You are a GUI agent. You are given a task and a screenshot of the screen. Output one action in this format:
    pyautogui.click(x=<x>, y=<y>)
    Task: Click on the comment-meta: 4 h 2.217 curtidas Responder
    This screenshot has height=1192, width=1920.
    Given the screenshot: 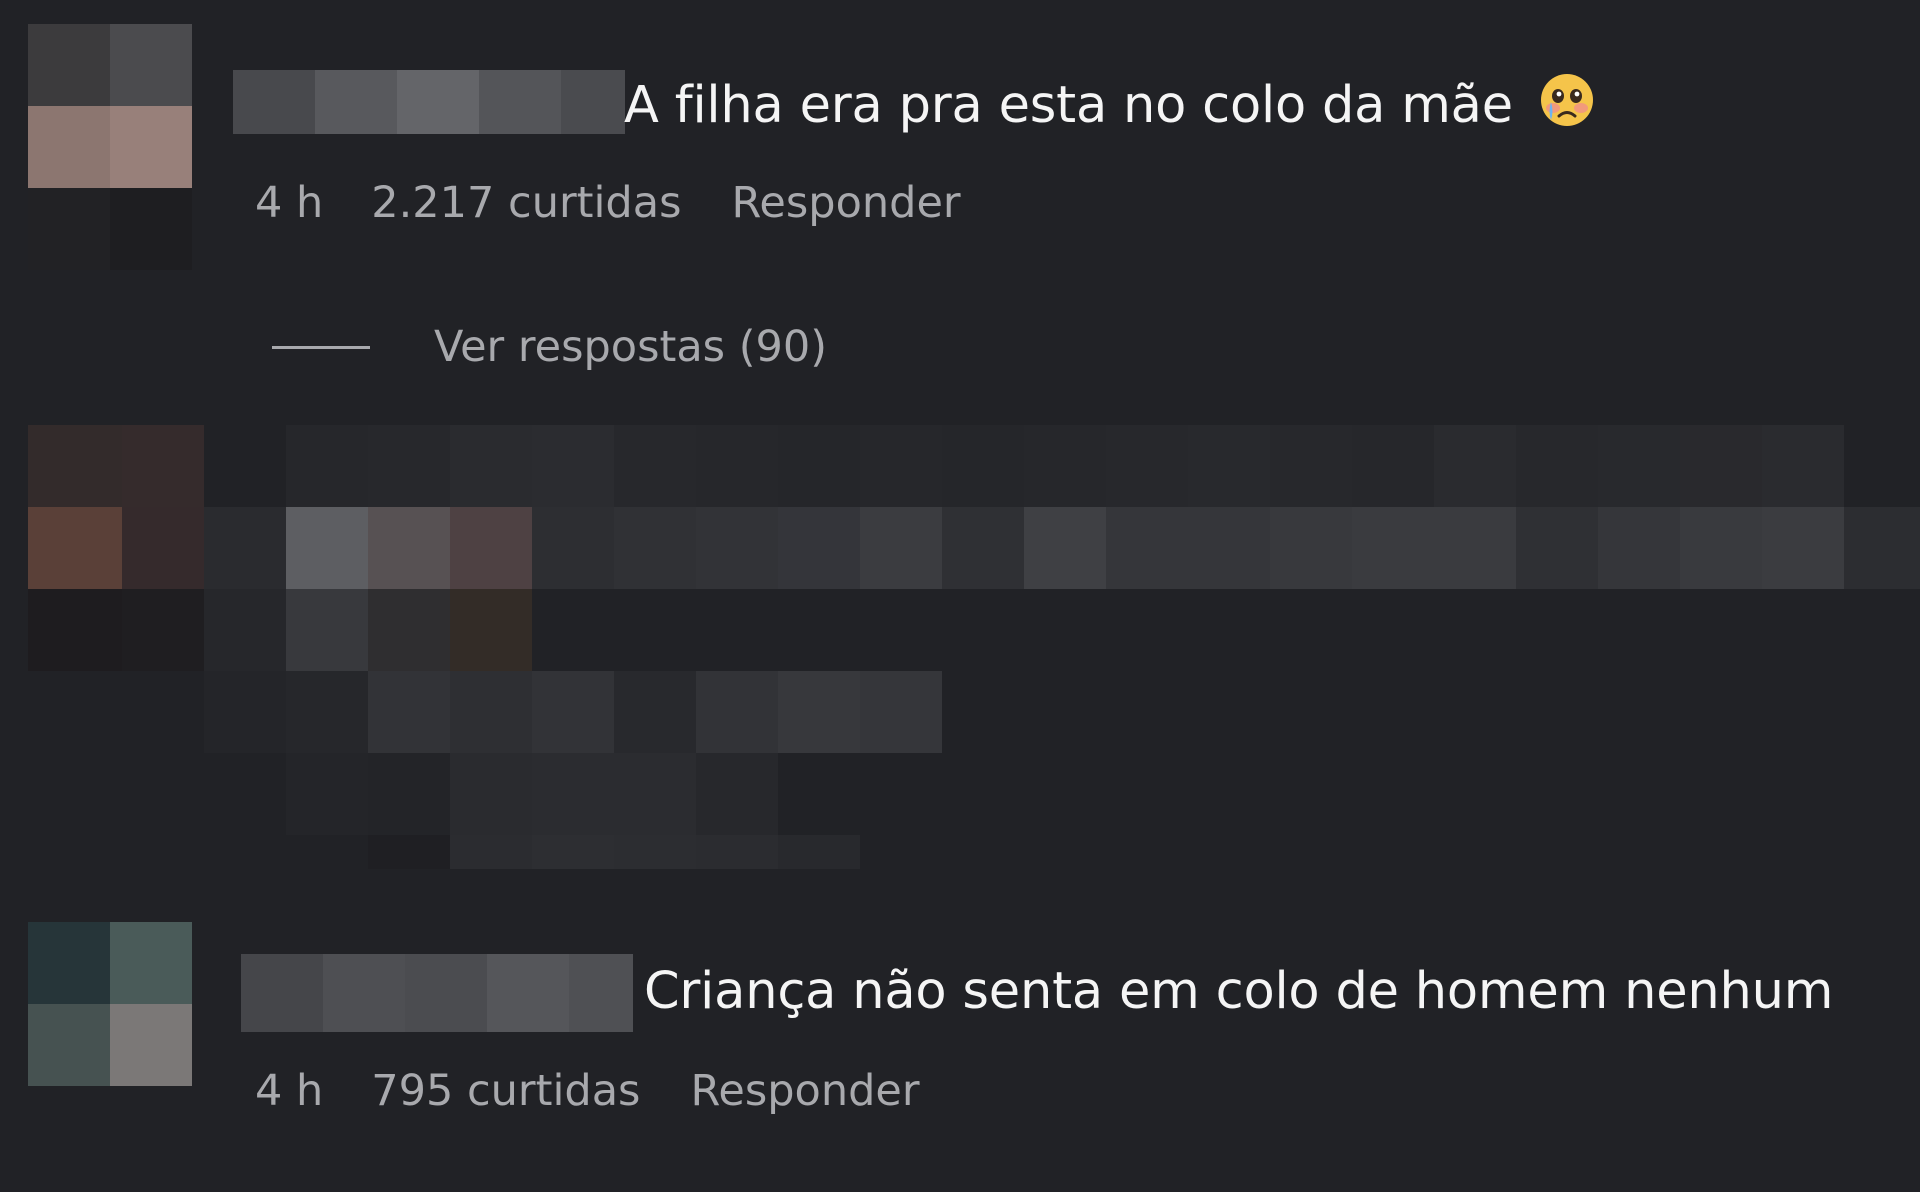 What is the action you would take?
    pyautogui.click(x=608, y=203)
    